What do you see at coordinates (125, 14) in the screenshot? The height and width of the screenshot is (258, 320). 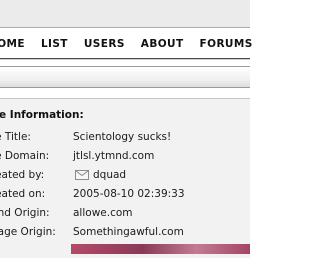 I see `top-banner` at bounding box center [125, 14].